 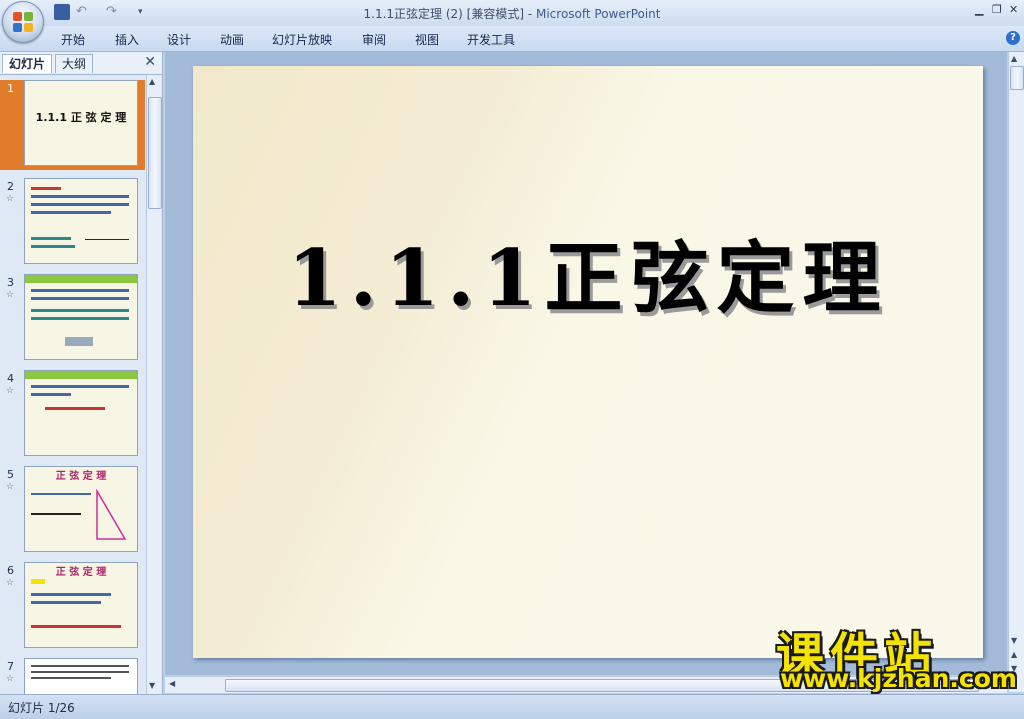 I want to click on minimize-button: ▁, so click(x=979, y=9).